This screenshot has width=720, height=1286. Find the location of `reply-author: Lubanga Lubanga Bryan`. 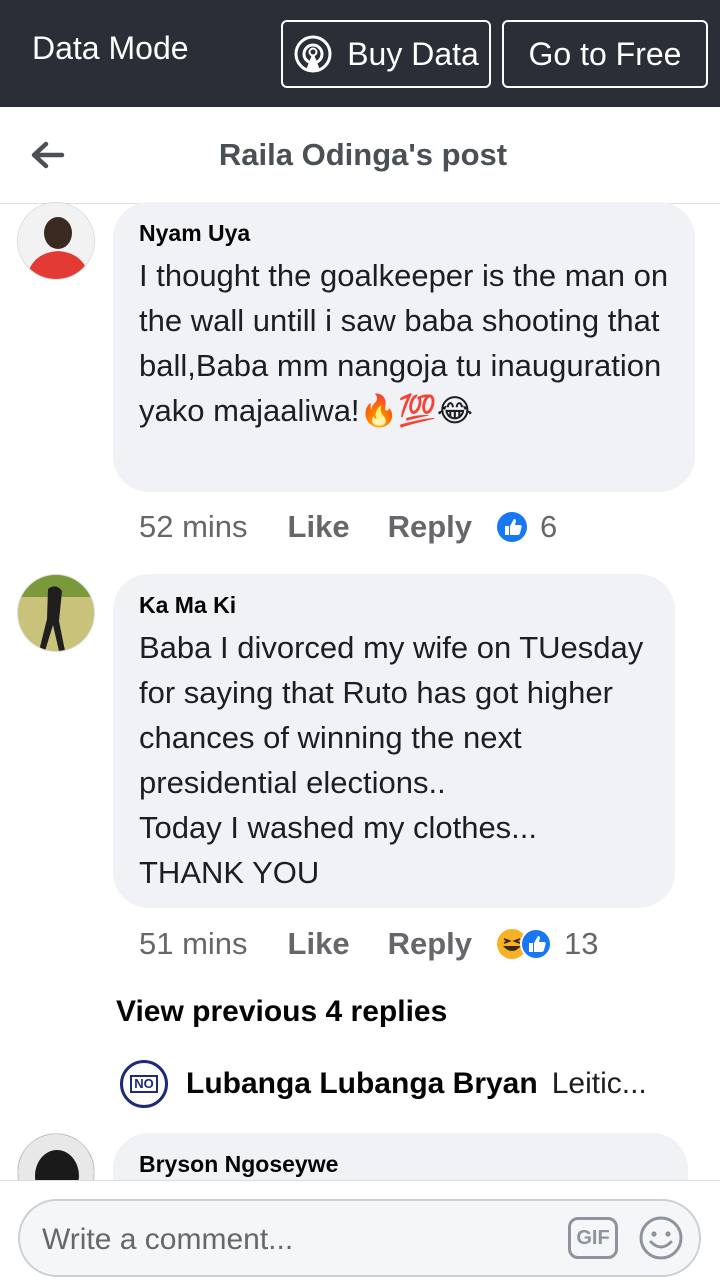

reply-author: Lubanga Lubanga Bryan is located at coordinates (362, 1083).